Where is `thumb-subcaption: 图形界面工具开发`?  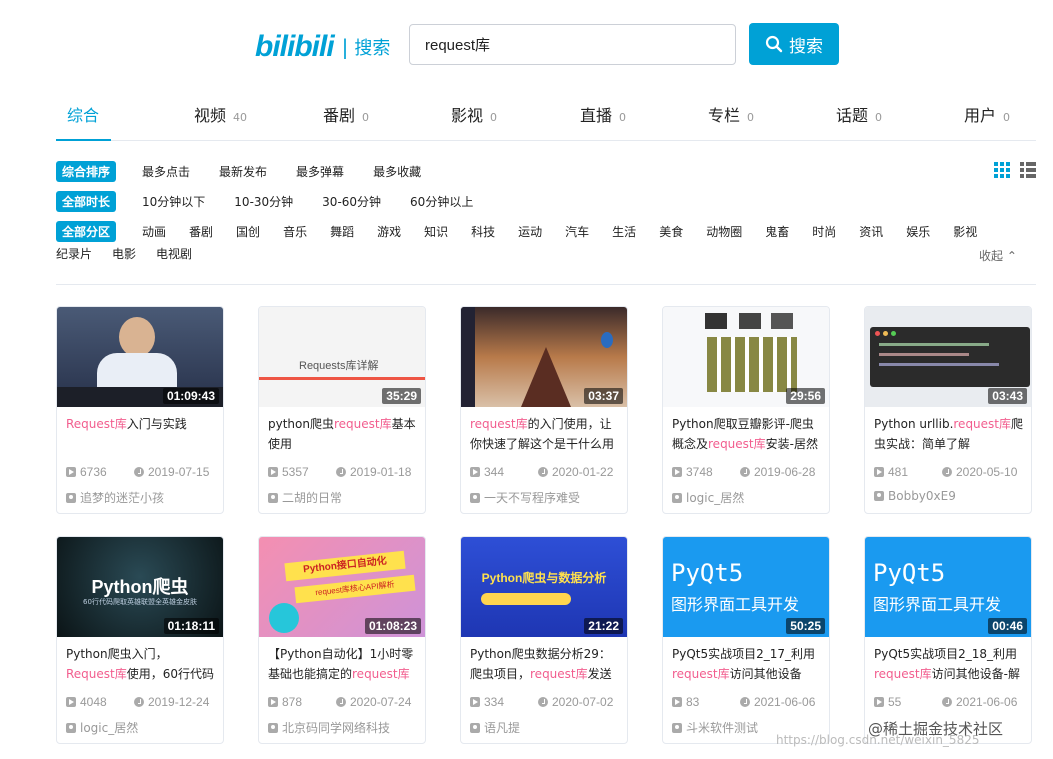
thumb-subcaption: 图形界面工具开发 is located at coordinates (937, 604).